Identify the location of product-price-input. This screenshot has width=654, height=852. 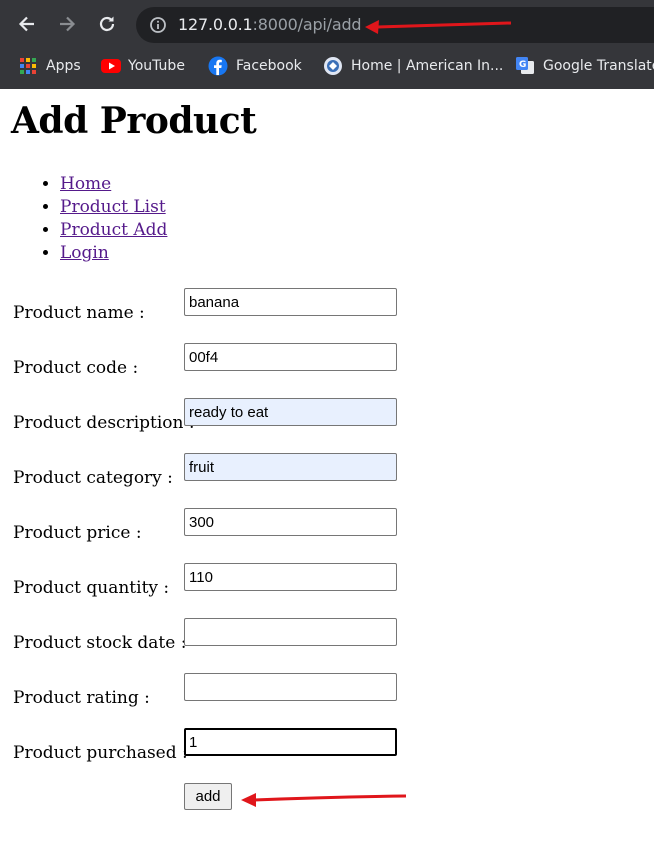
(290, 522).